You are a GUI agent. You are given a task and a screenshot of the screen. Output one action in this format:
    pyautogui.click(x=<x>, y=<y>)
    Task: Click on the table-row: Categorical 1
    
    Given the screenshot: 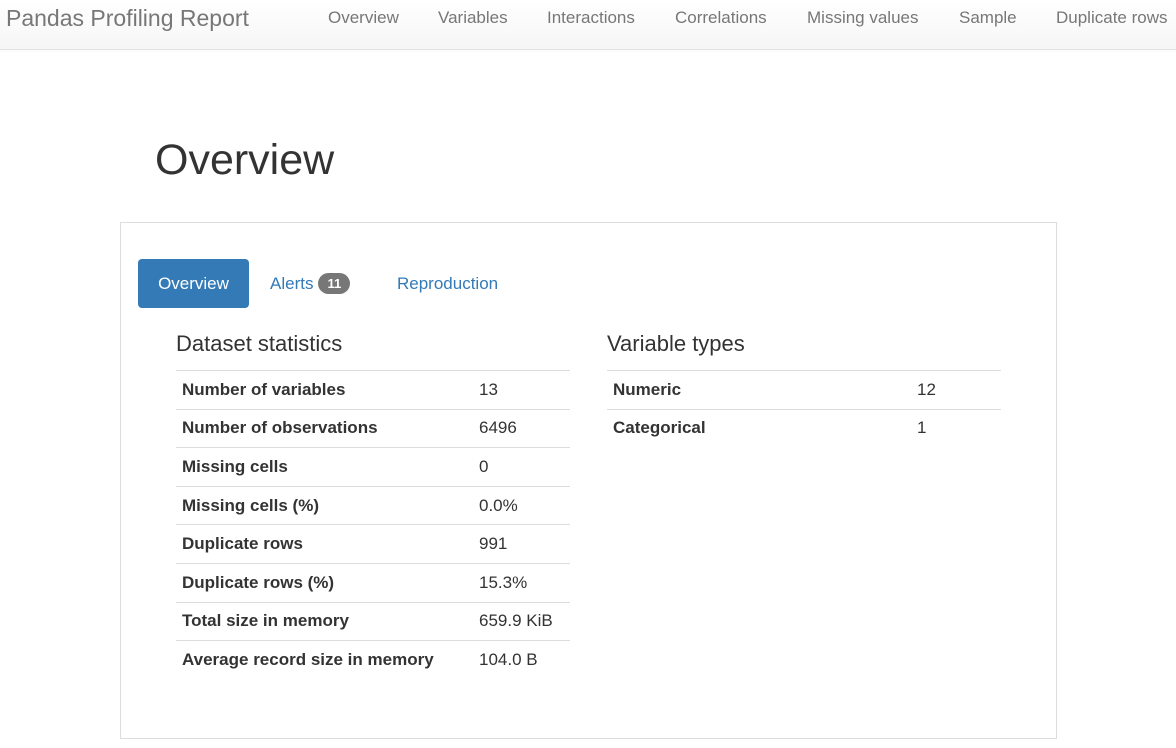 What is the action you would take?
    pyautogui.click(x=804, y=428)
    